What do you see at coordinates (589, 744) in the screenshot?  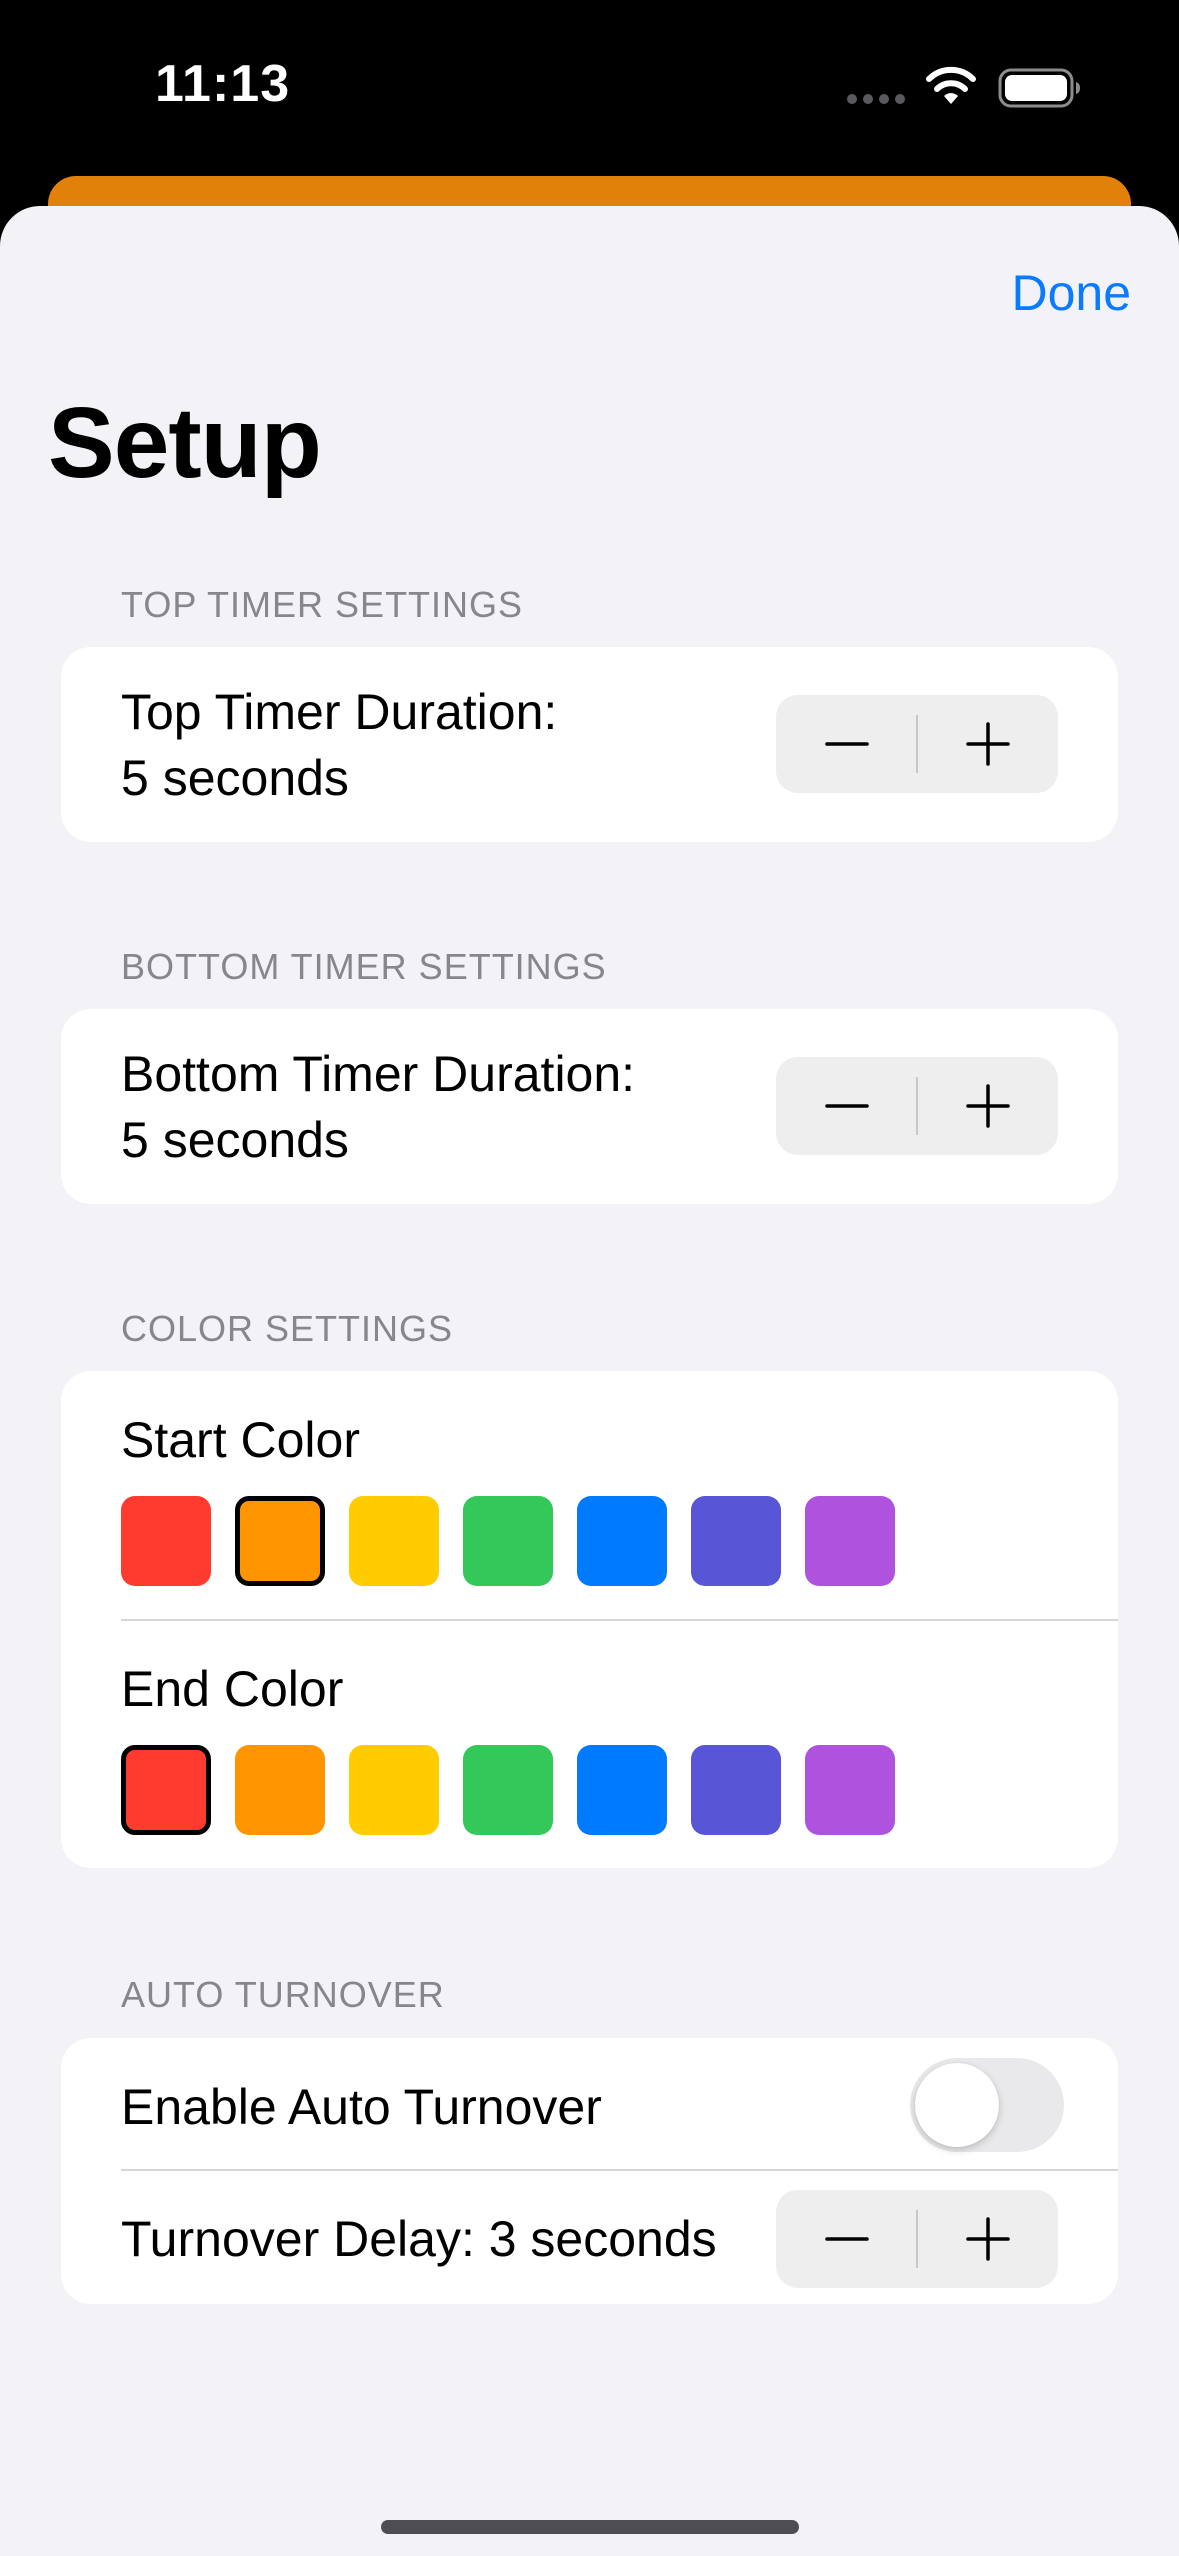 I see `top-timer-group: Top Timer Duration: 5 seconds` at bounding box center [589, 744].